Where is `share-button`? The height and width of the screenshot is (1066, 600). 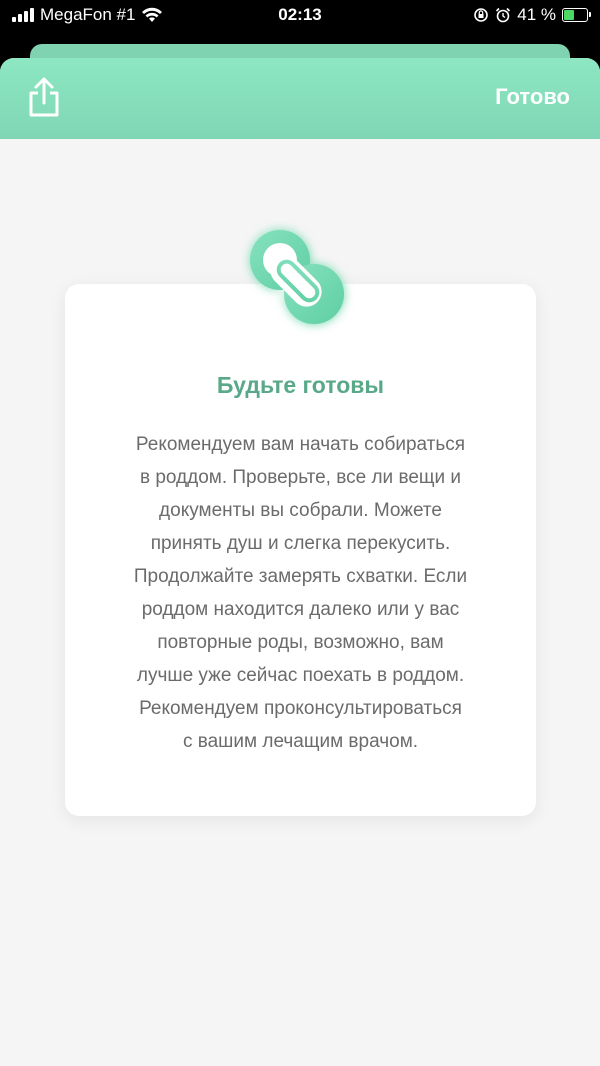
share-button is located at coordinates (44, 98).